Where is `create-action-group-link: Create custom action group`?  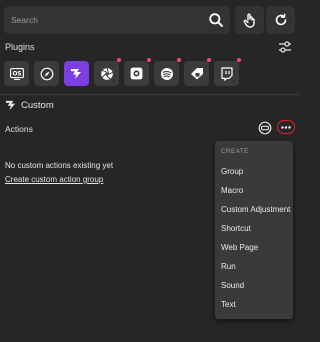 create-action-group-link: Create custom action group is located at coordinates (54, 179).